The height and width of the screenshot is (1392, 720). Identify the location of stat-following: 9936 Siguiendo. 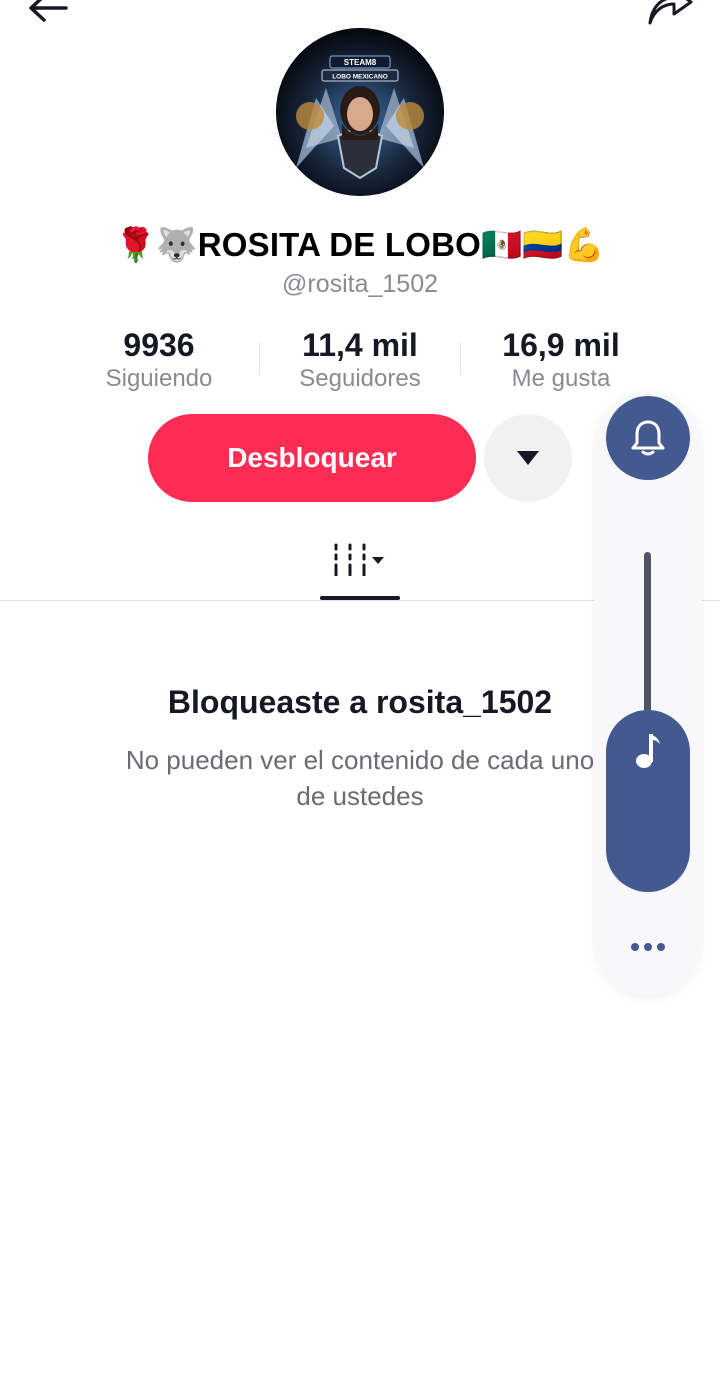
(159, 360).